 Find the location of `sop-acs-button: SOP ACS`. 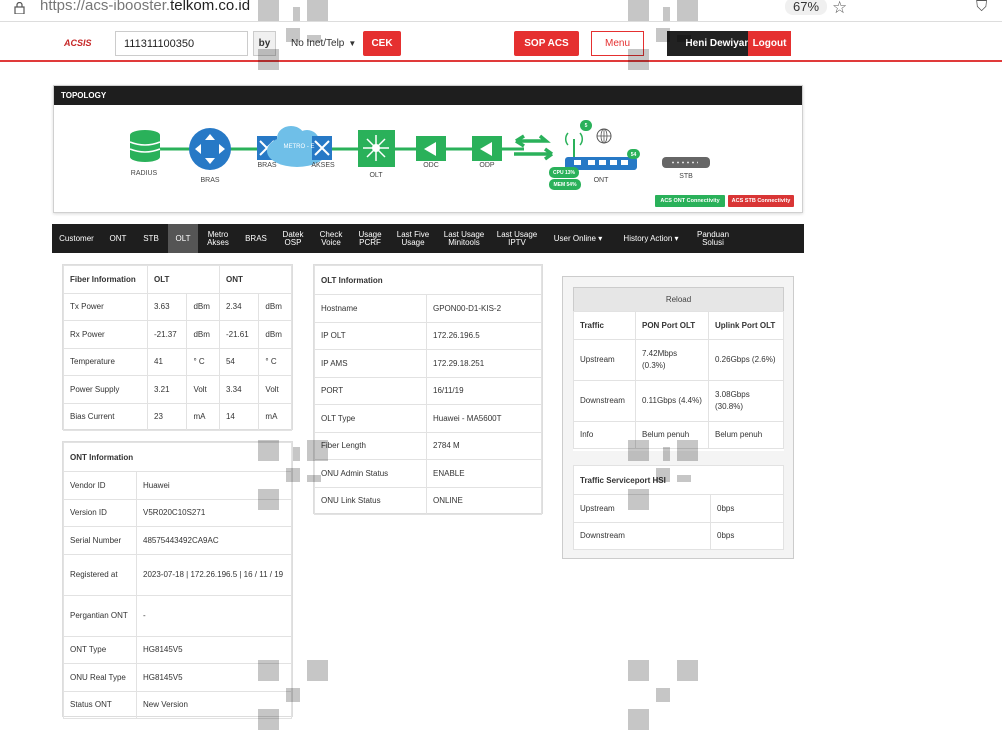

sop-acs-button: SOP ACS is located at coordinates (546, 43).